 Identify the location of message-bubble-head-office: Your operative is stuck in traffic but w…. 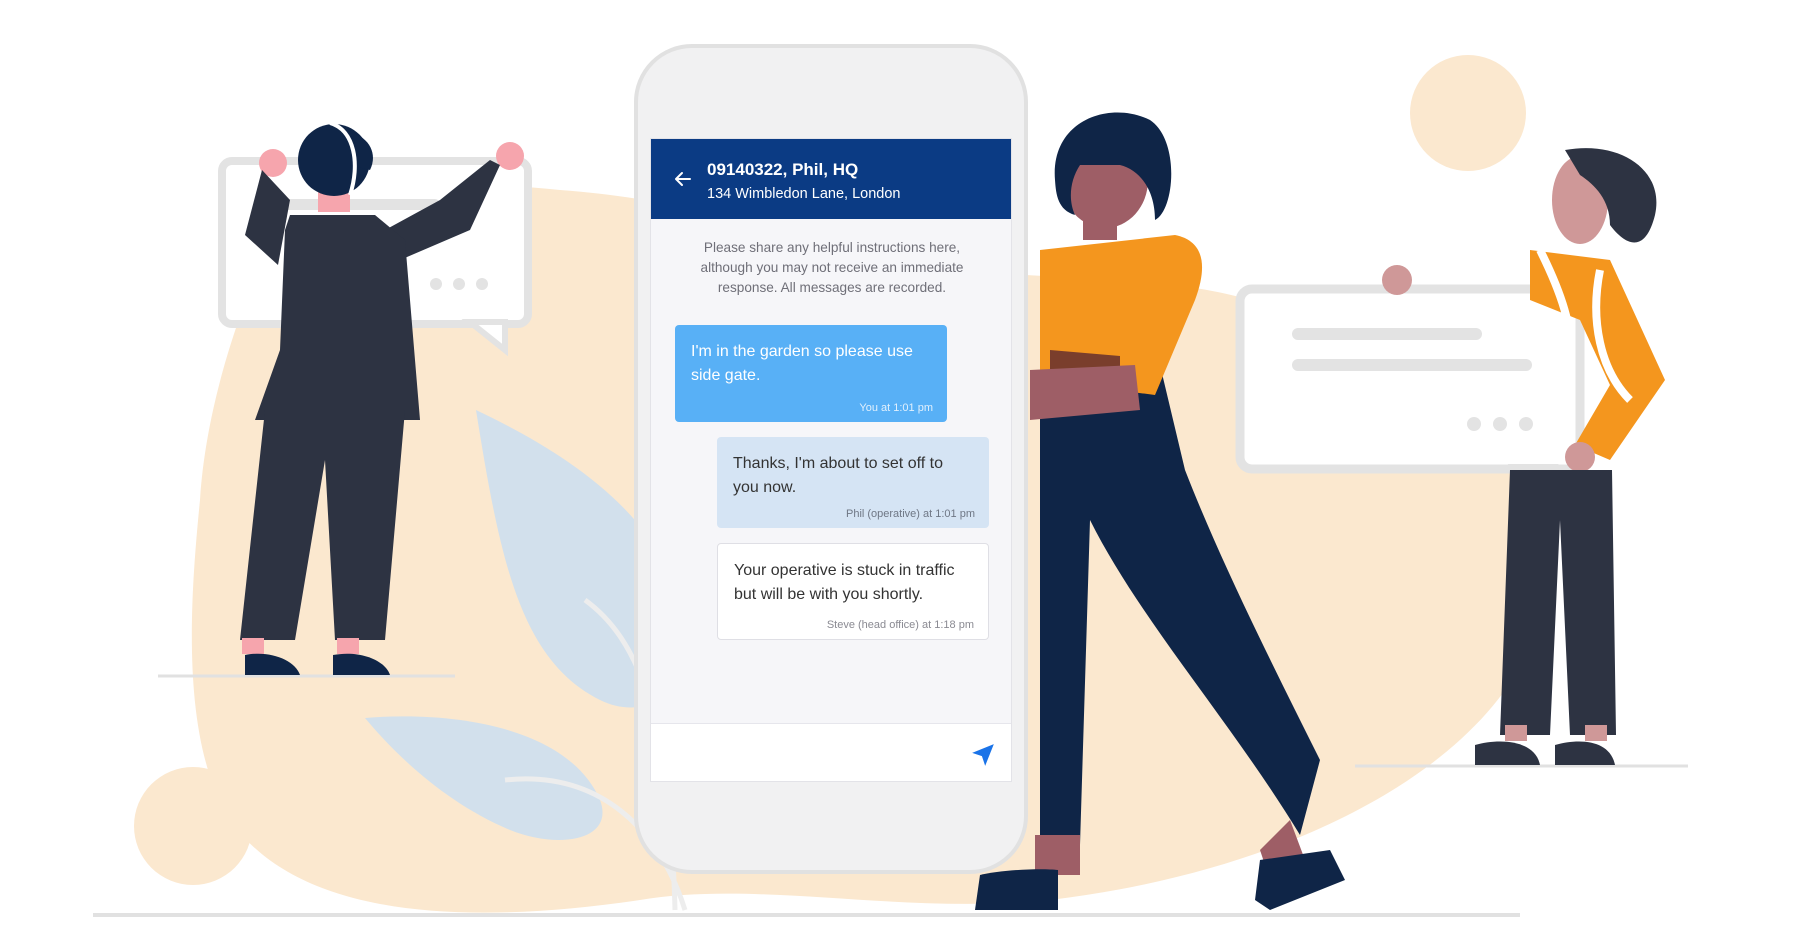
(853, 591).